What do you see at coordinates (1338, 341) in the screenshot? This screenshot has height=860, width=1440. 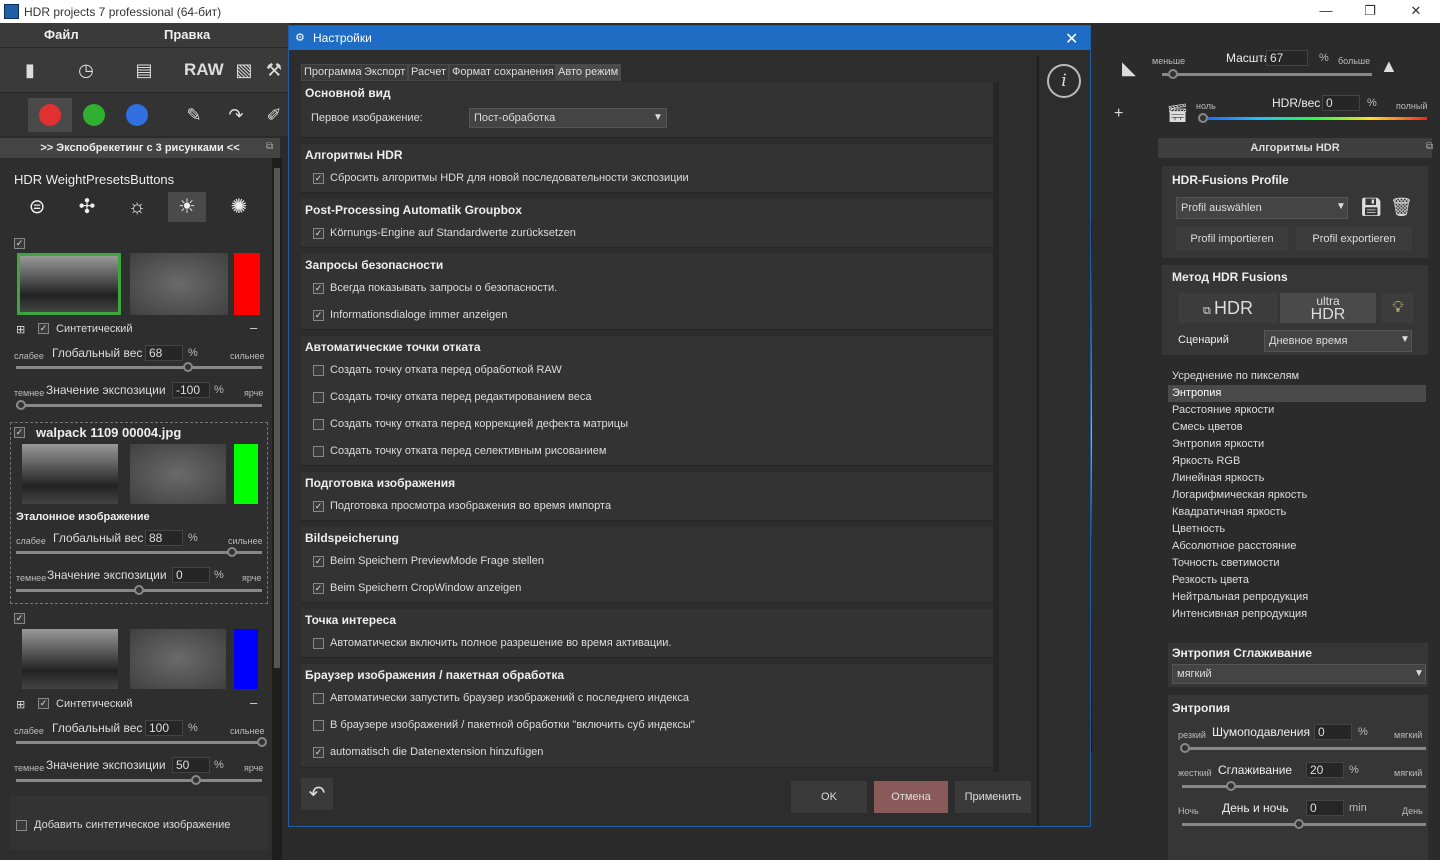 I see `scenario-select: Дневное время` at bounding box center [1338, 341].